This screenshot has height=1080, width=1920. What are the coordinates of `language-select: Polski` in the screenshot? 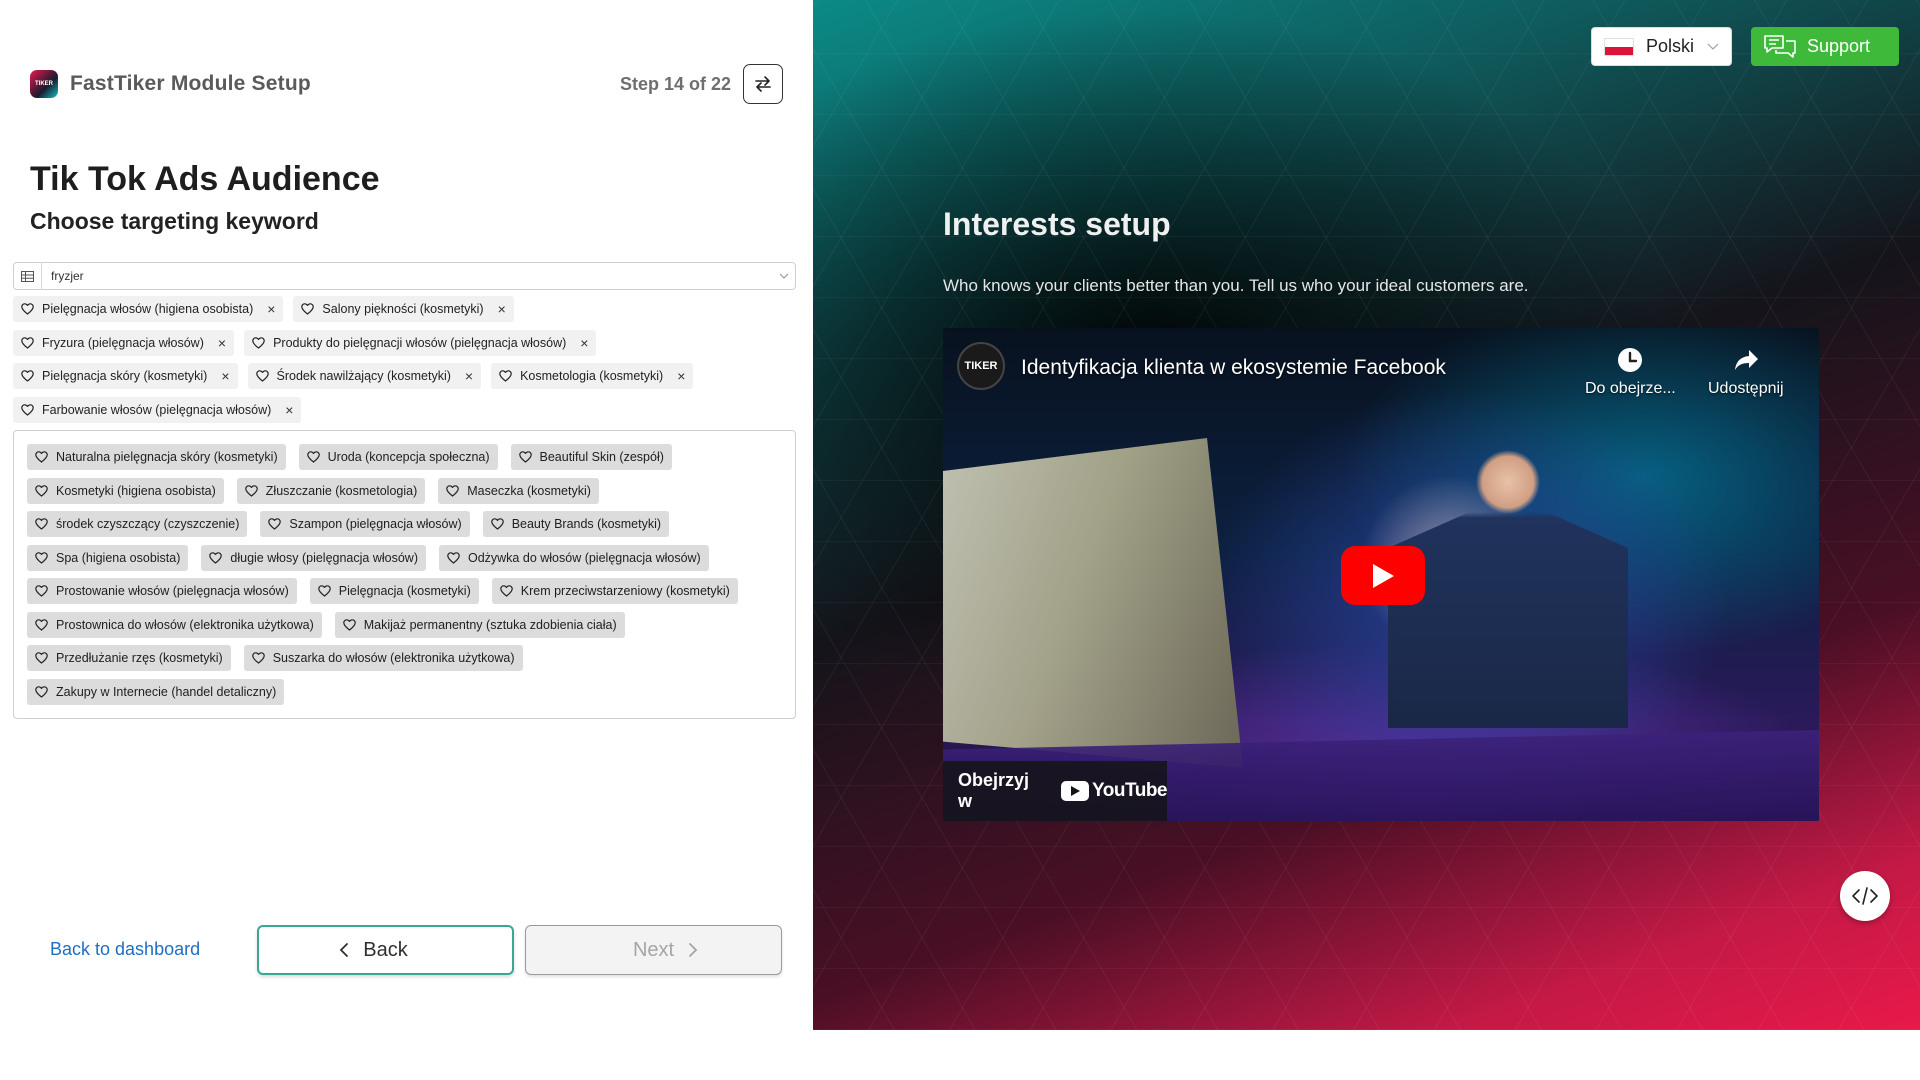 It's located at (1661, 46).